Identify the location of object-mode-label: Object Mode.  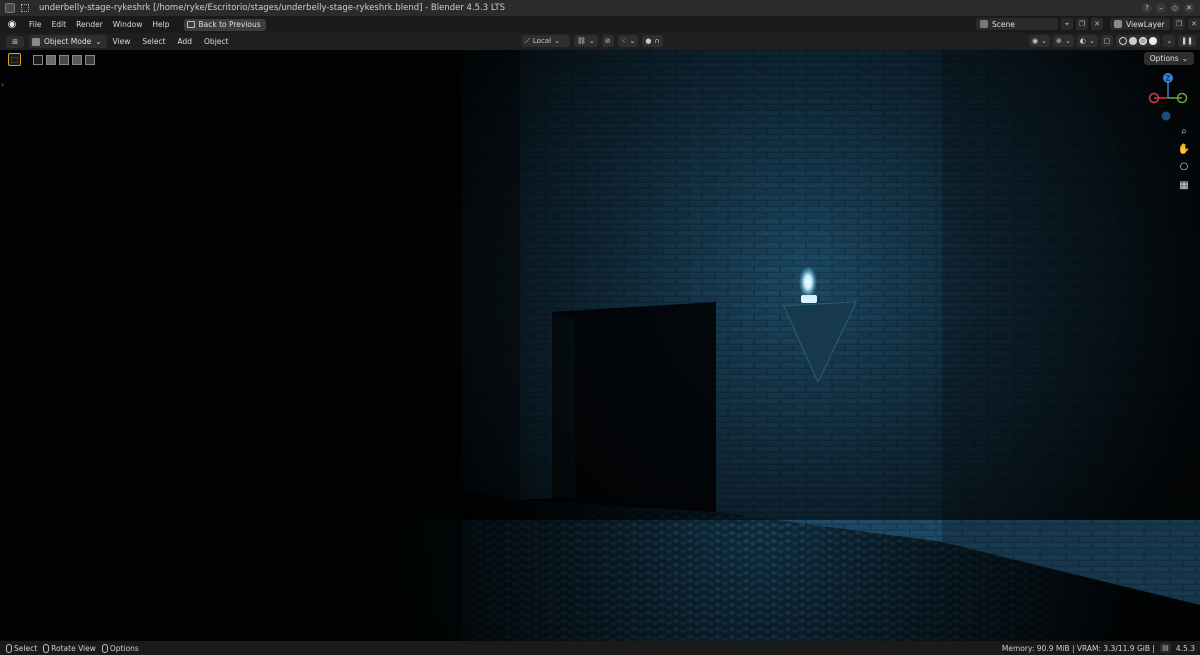
(68, 41).